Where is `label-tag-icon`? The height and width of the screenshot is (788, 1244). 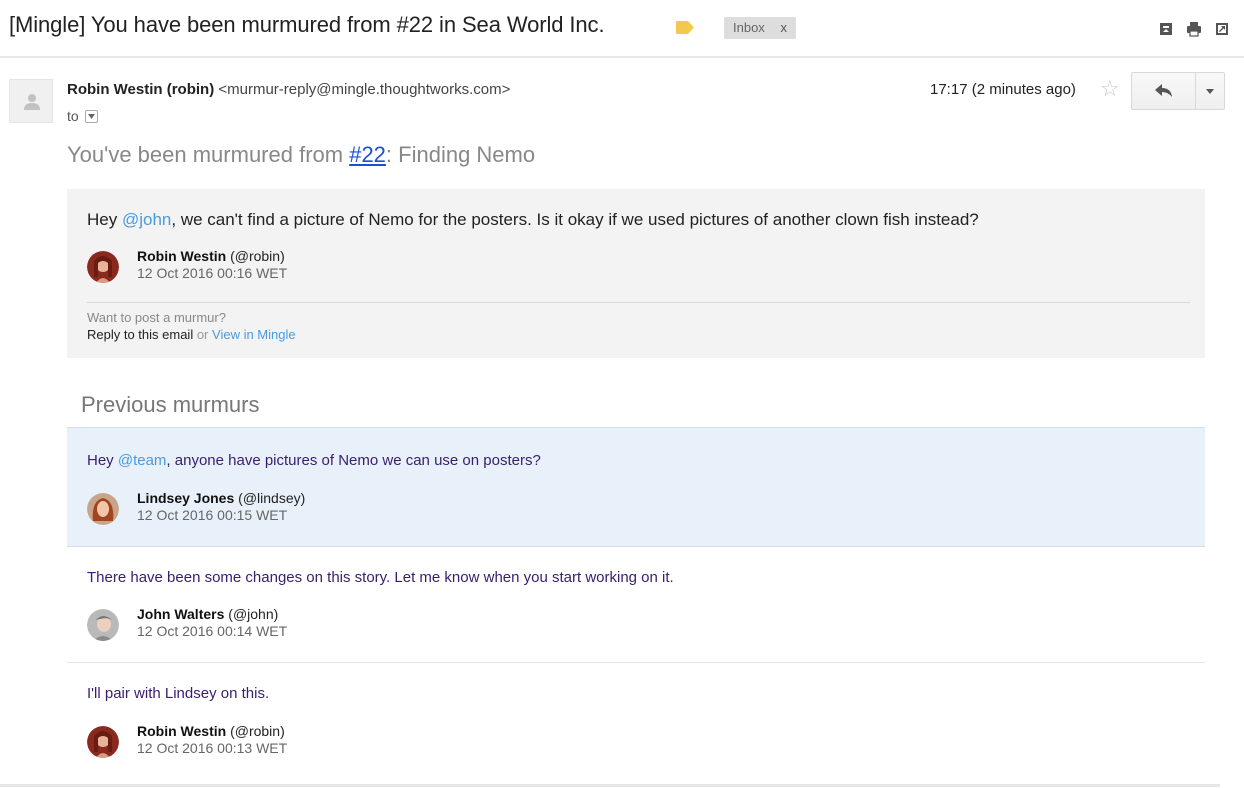 label-tag-icon is located at coordinates (685, 27).